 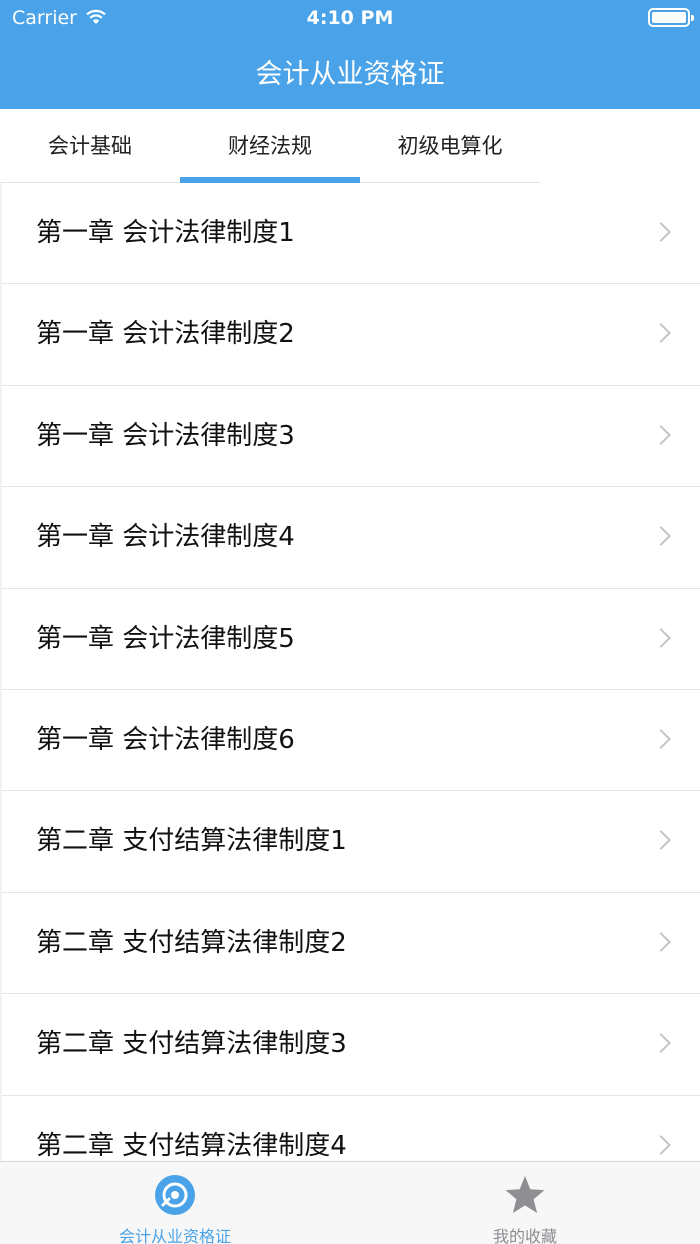 What do you see at coordinates (165, 638) in the screenshot?
I see `list-item-label: 第一章 会计法律制度5` at bounding box center [165, 638].